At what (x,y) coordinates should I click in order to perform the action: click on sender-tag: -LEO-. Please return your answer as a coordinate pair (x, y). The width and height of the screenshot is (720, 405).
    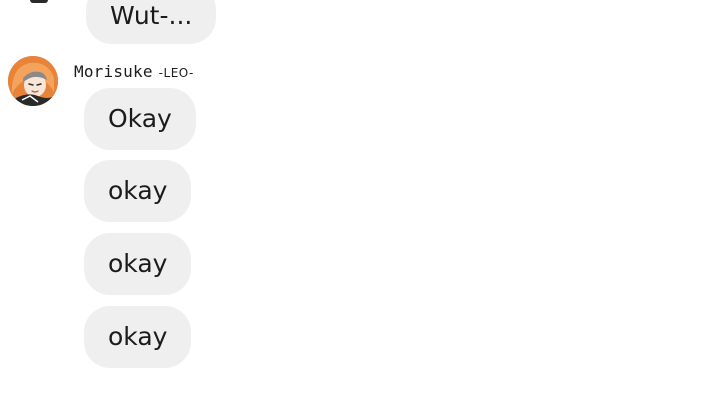
    Looking at the image, I should click on (176, 73).